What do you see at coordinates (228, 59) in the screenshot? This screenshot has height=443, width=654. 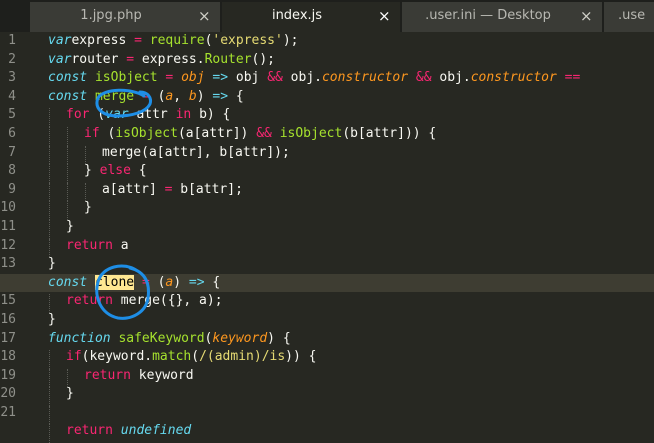 I see `code-token: Router` at bounding box center [228, 59].